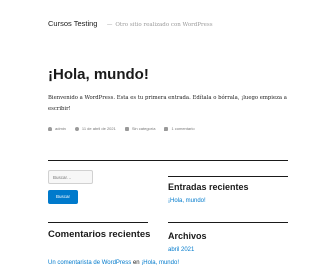 The height and width of the screenshot is (280, 336). Describe the element at coordinates (63, 197) in the screenshot. I see `search-button: Buscar` at that location.